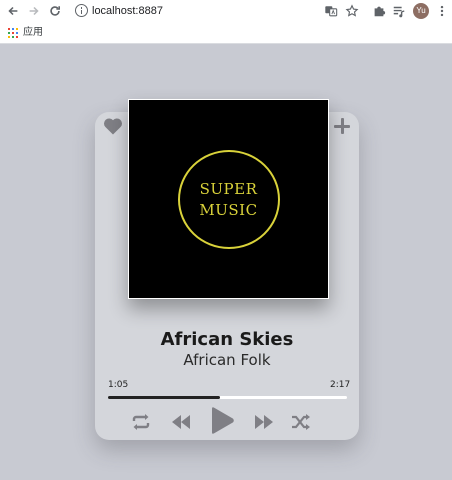  I want to click on url-text: localhost:8887, so click(127, 11).